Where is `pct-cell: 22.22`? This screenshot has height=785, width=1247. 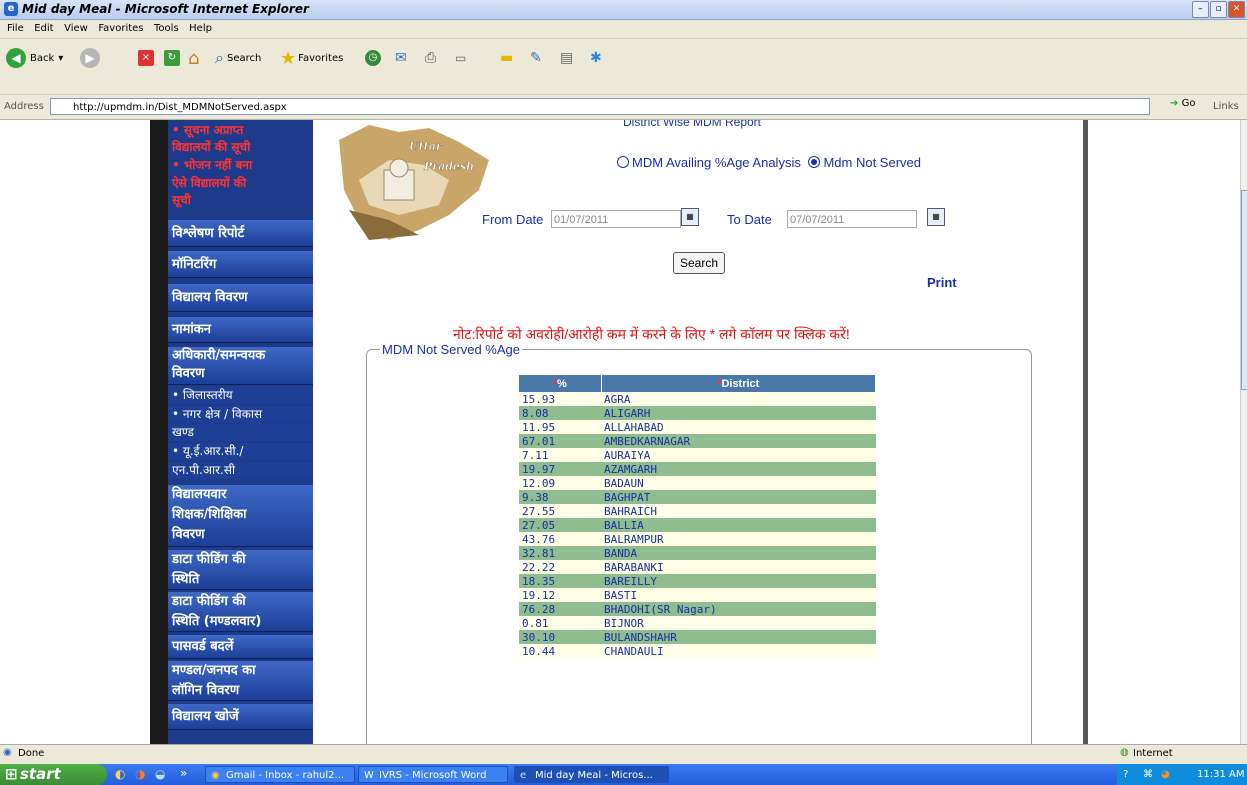
pct-cell: 22.22 is located at coordinates (560, 567).